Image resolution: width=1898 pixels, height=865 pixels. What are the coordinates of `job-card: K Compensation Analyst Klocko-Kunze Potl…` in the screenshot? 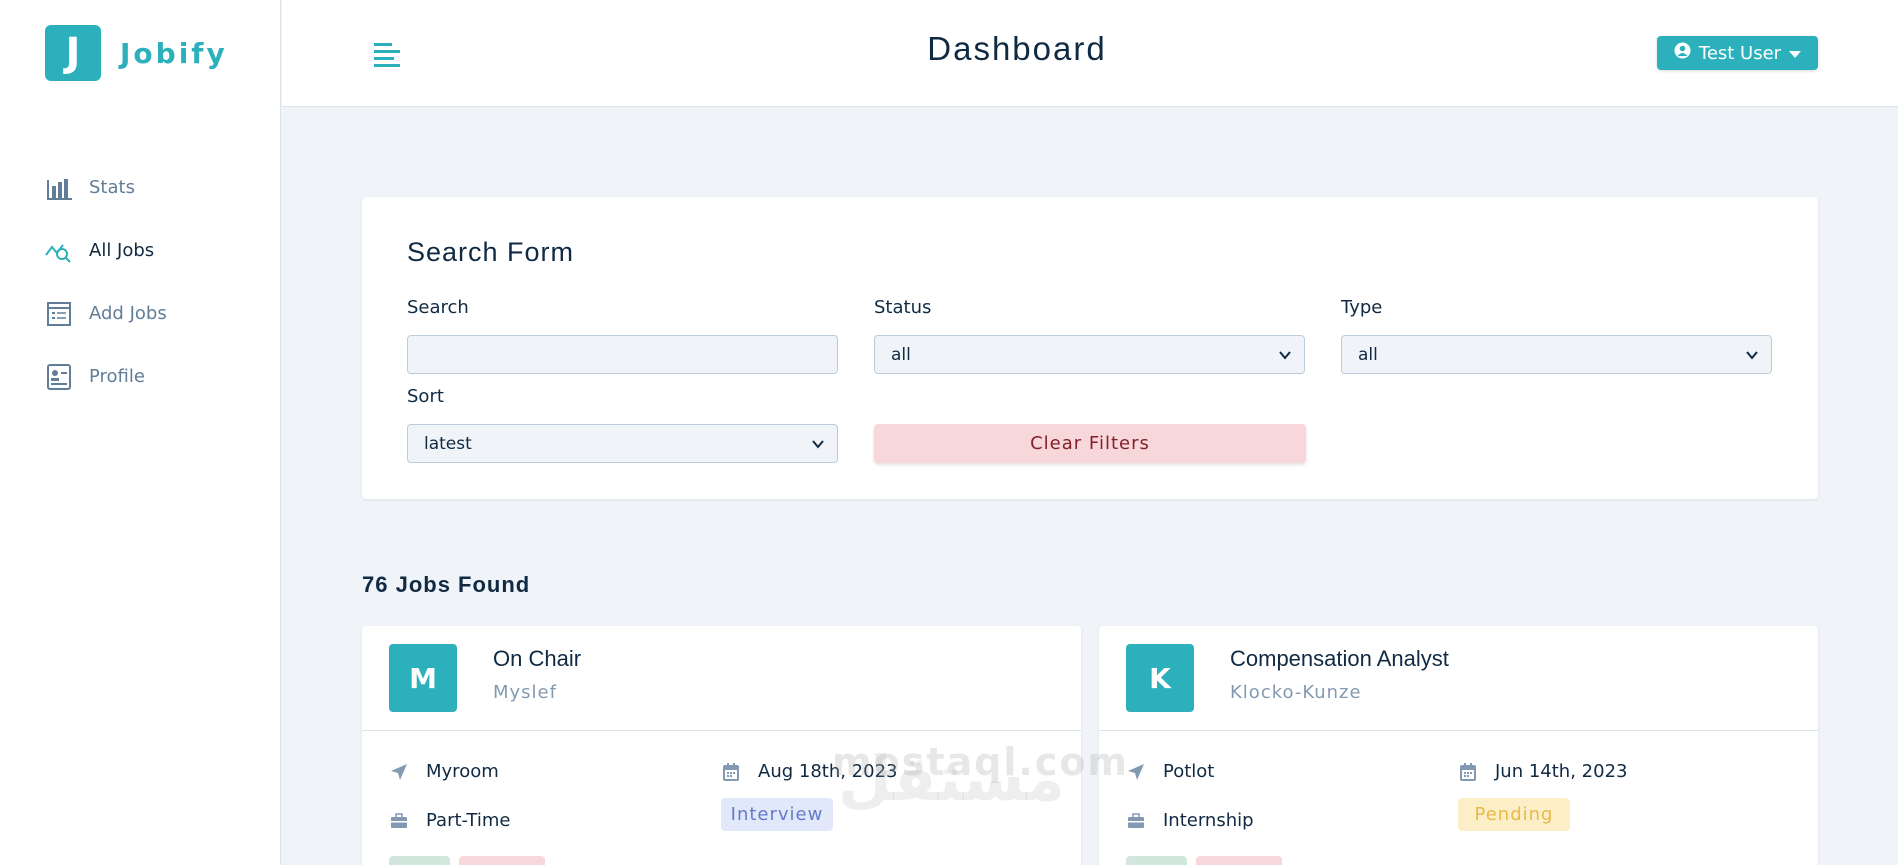 It's located at (1458, 745).